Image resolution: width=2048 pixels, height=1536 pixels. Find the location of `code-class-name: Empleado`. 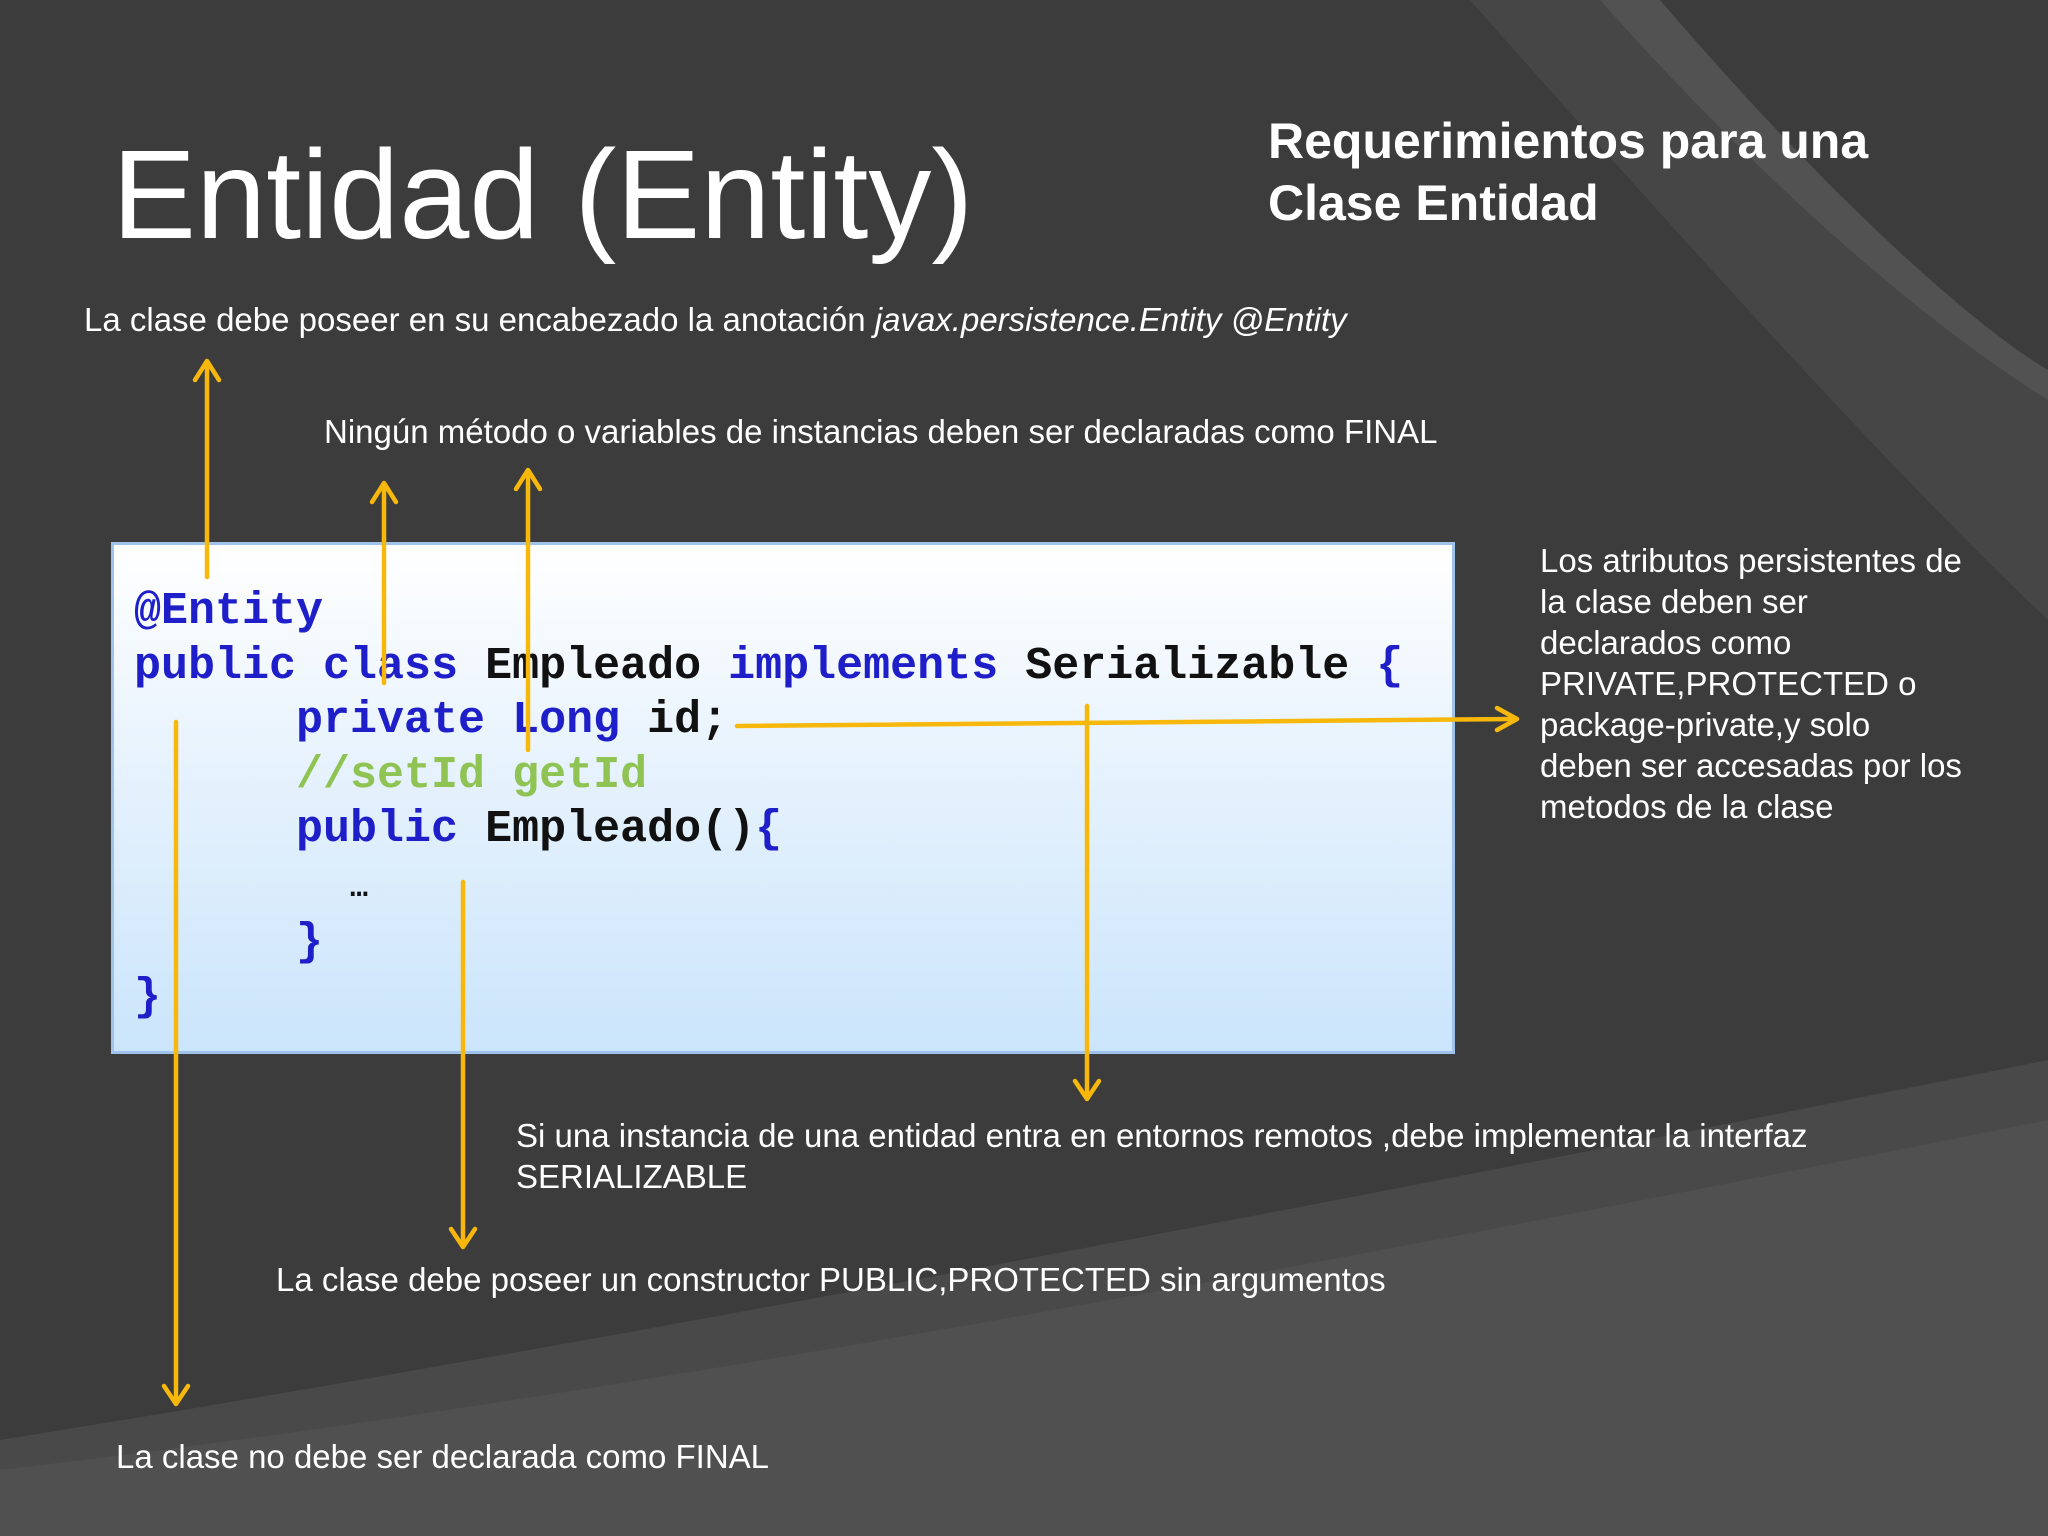

code-class-name: Empleado is located at coordinates (593, 666).